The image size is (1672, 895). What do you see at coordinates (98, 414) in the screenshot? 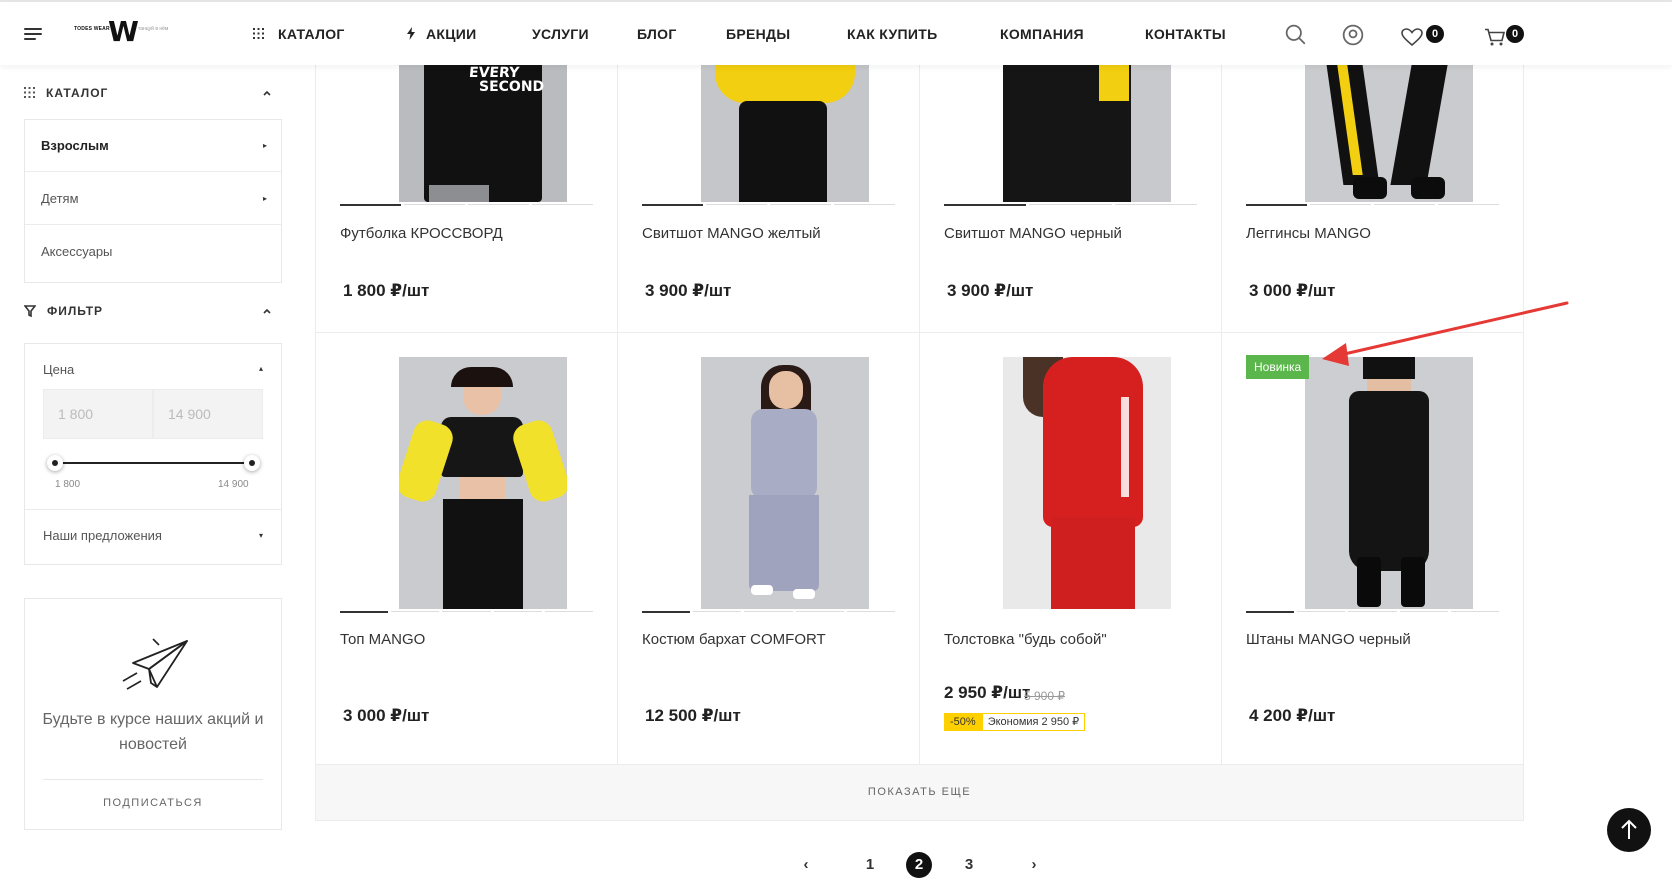
I see `price-min-input: 1 800` at bounding box center [98, 414].